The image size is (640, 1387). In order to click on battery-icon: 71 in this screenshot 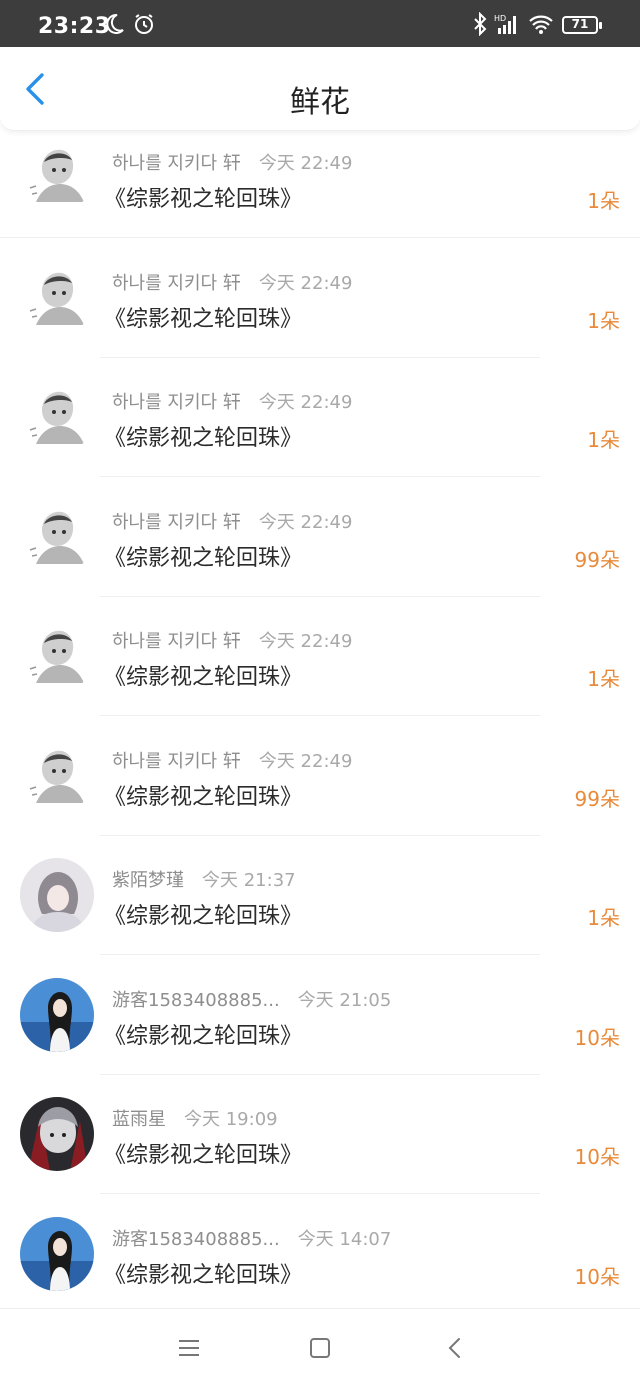, I will do `click(582, 25)`.